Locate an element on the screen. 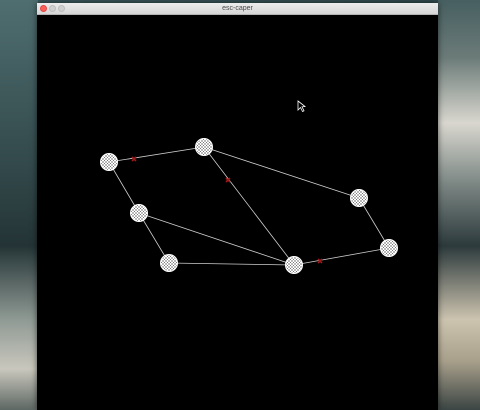  edge-marker is located at coordinates (134, 159).